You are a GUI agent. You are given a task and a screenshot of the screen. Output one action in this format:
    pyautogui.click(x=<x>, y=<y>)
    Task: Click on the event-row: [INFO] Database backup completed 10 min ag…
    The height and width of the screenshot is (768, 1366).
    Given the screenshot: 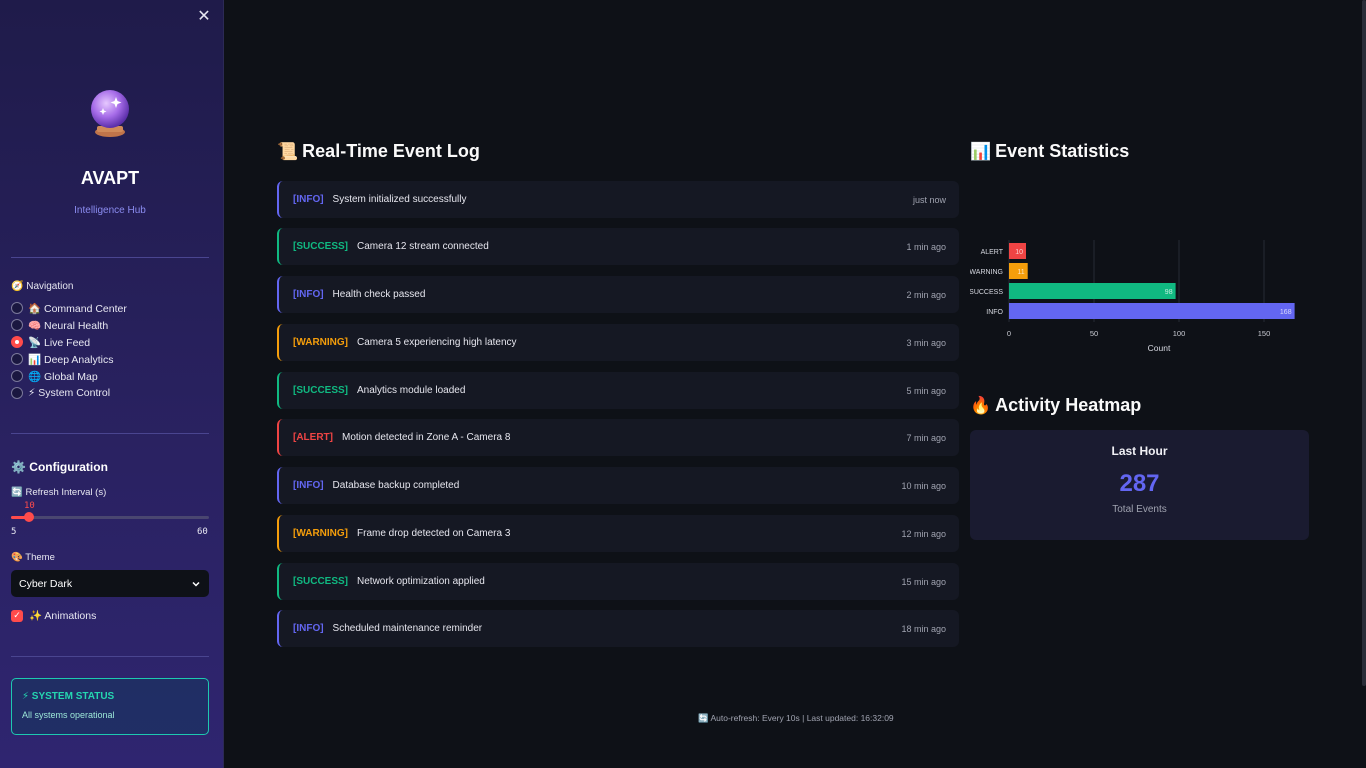 What is the action you would take?
    pyautogui.click(x=618, y=485)
    